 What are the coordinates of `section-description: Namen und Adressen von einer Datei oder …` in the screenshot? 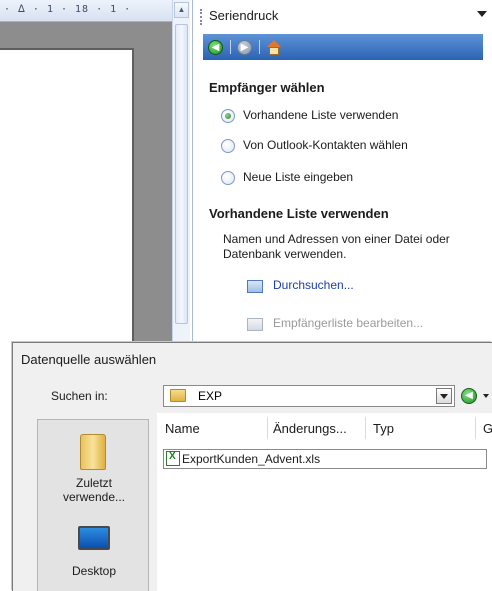 It's located at (336, 246).